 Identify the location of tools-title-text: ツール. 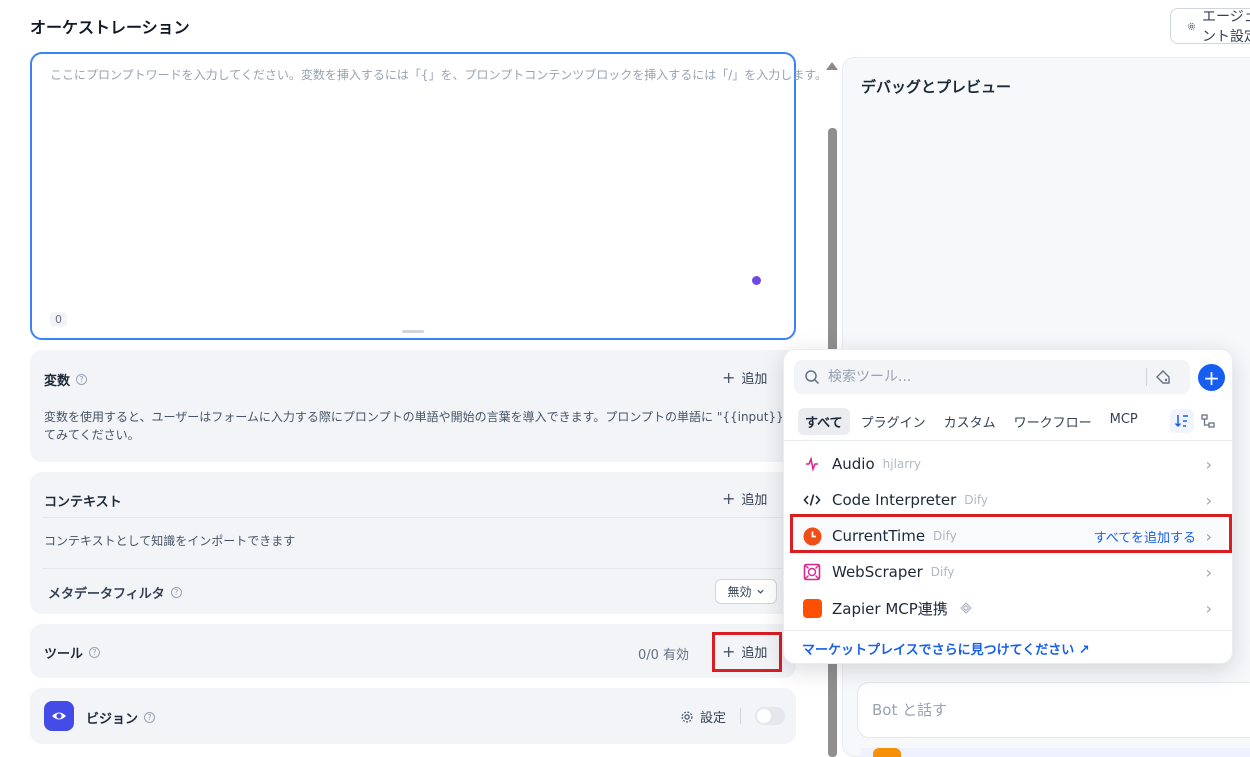
(64, 654).